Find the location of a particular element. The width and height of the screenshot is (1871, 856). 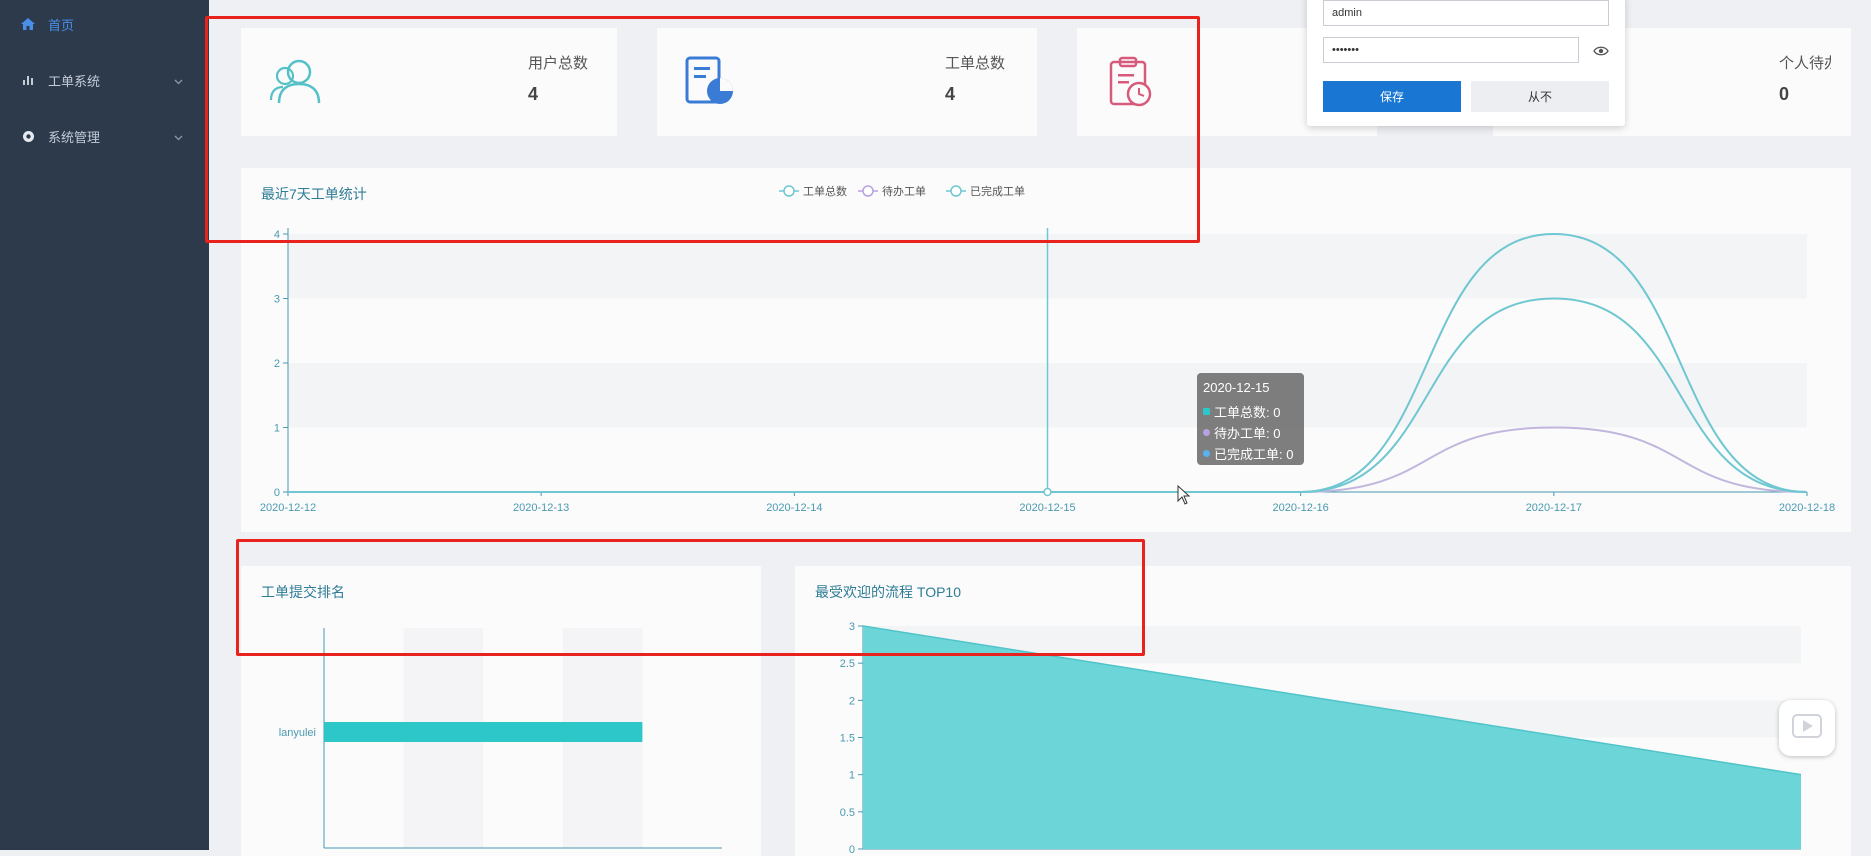

password-field: ••••••• is located at coordinates (1451, 50).